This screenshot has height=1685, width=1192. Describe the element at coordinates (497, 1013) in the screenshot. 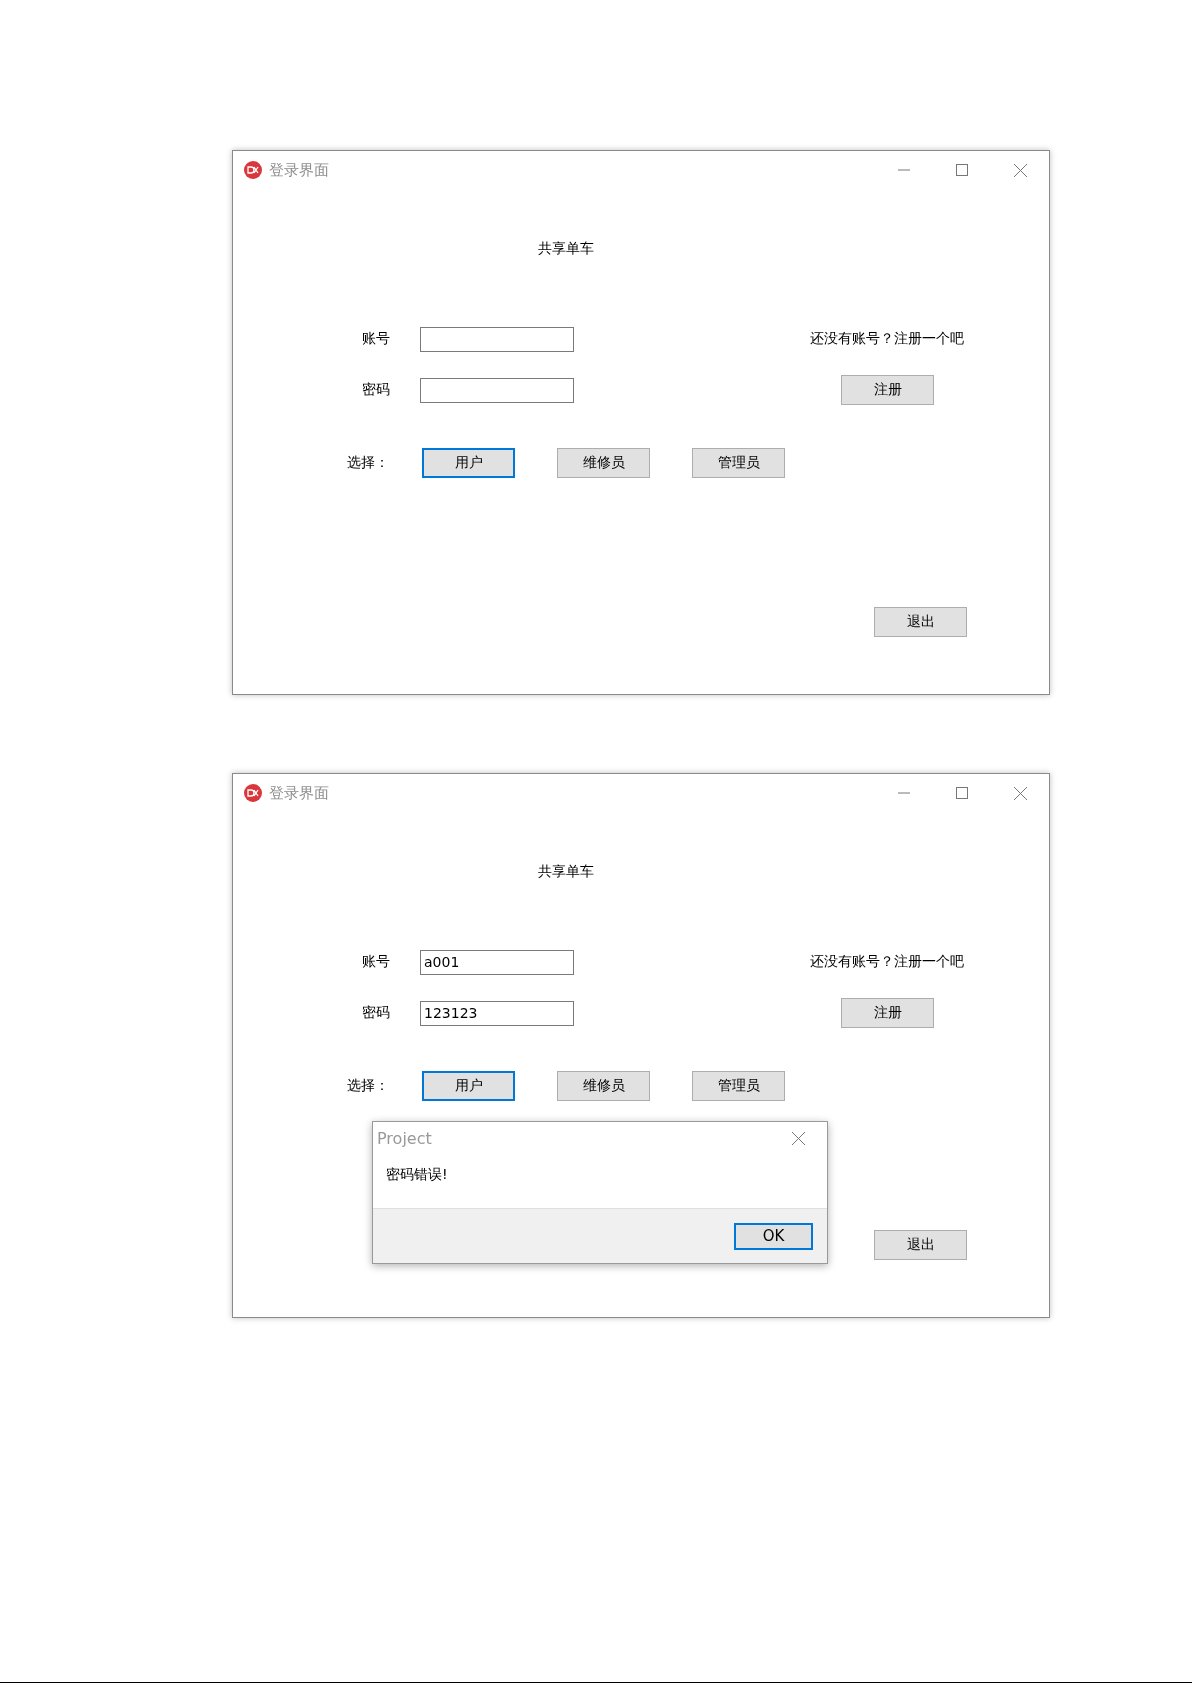

I see `input-field: 123123` at that location.